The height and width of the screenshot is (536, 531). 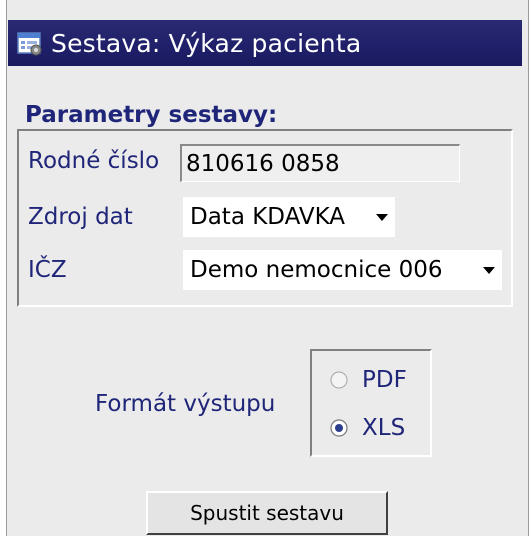 I want to click on data-source-value: Data KDAVKA, so click(x=268, y=217).